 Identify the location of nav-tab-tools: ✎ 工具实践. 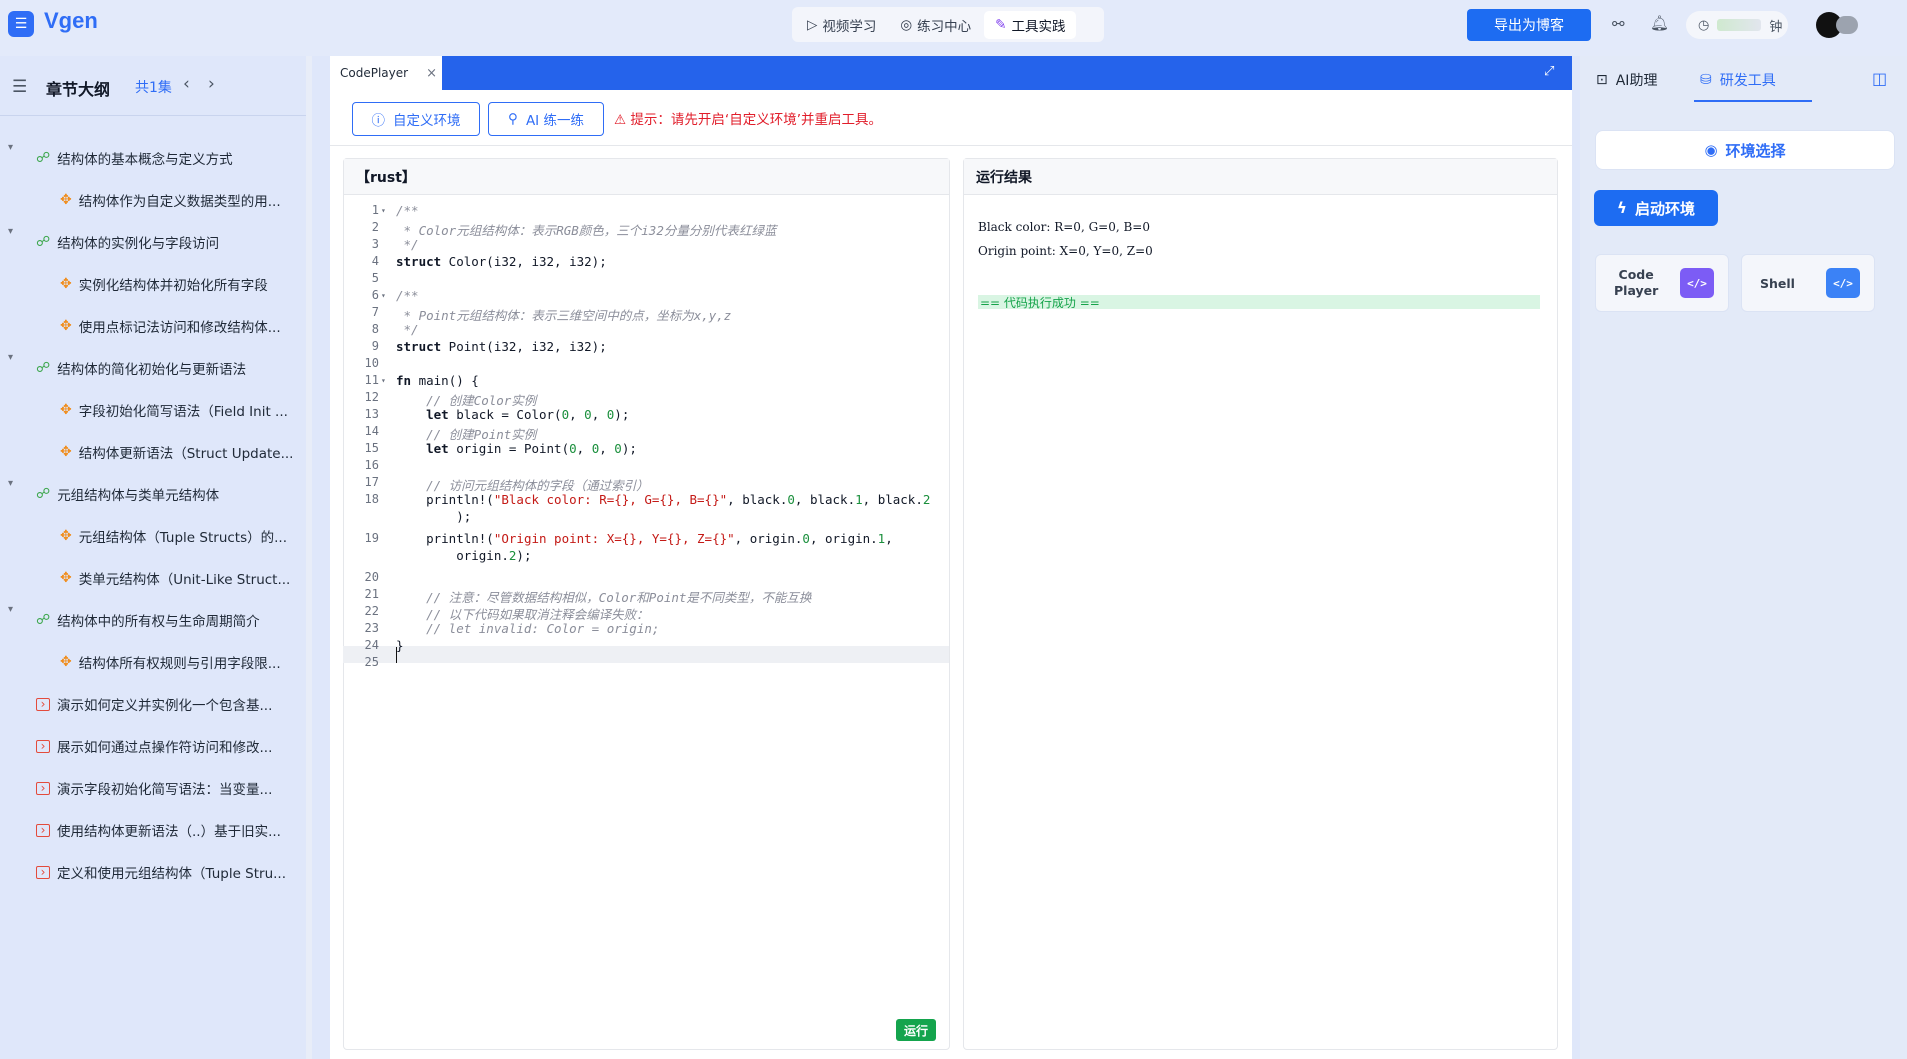
(1030, 24).